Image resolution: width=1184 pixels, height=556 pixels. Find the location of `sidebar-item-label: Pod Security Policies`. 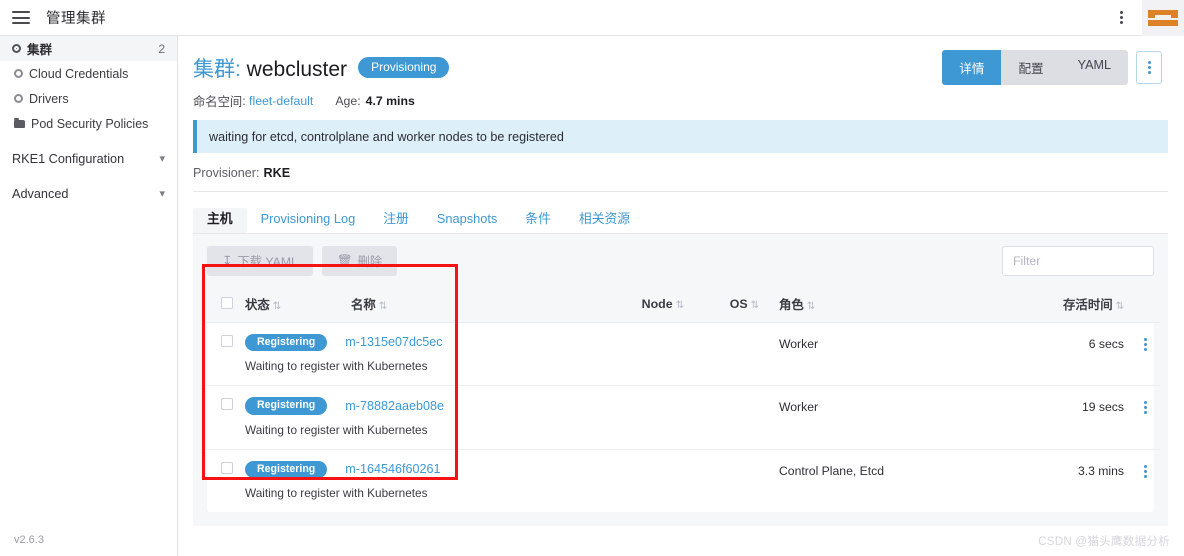

sidebar-item-label: Pod Security Policies is located at coordinates (90, 123).